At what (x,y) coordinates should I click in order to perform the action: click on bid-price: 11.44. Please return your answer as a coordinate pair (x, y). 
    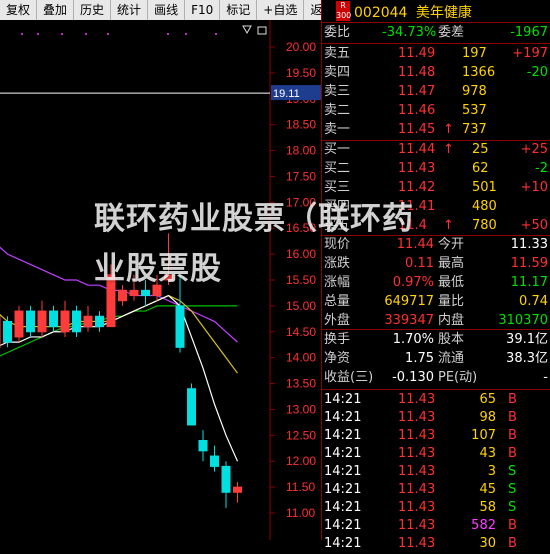
    Looking at the image, I should click on (417, 149).